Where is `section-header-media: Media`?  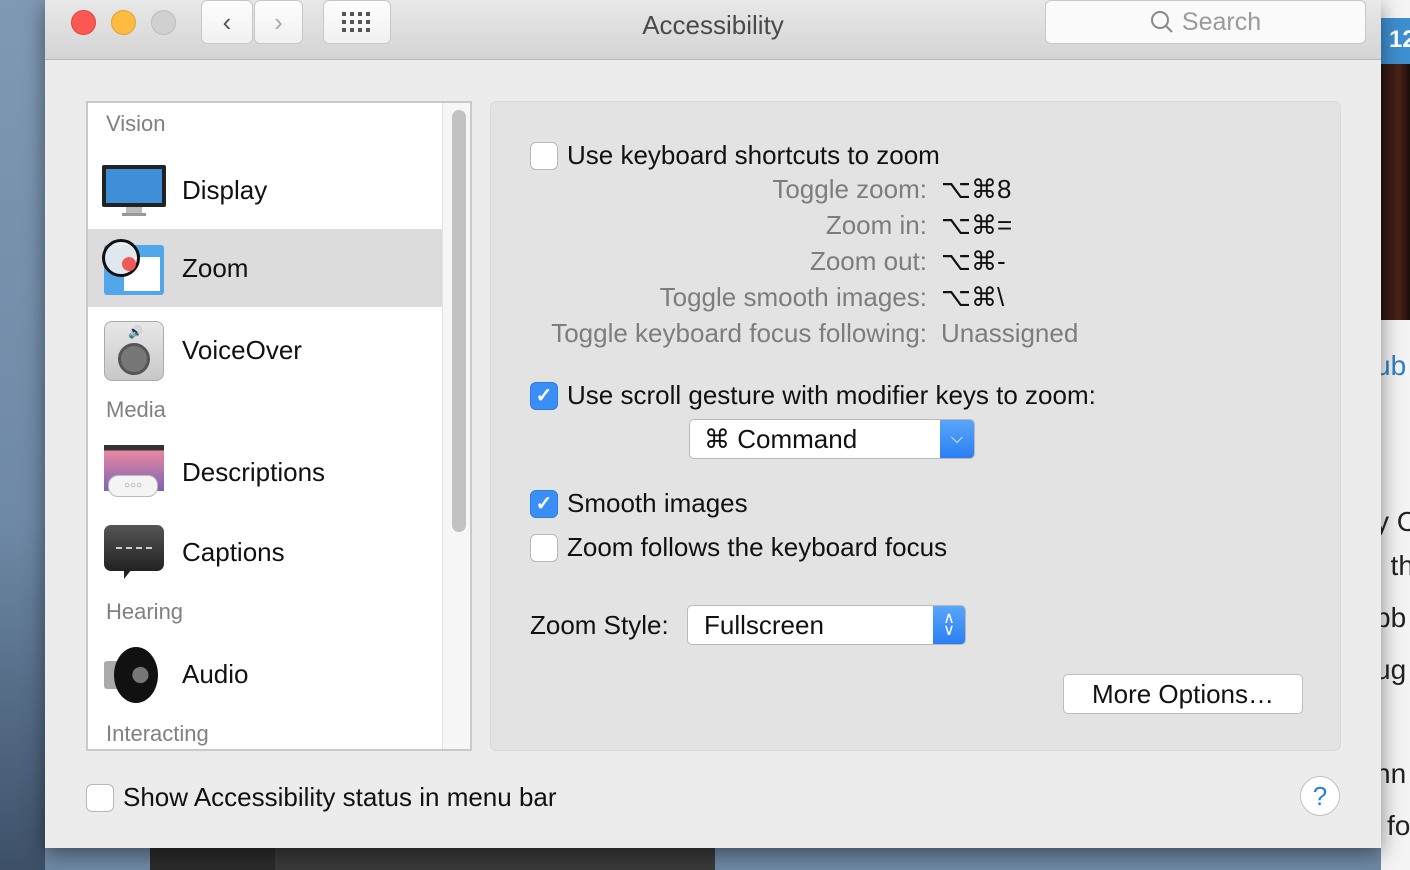 section-header-media: Media is located at coordinates (136, 409).